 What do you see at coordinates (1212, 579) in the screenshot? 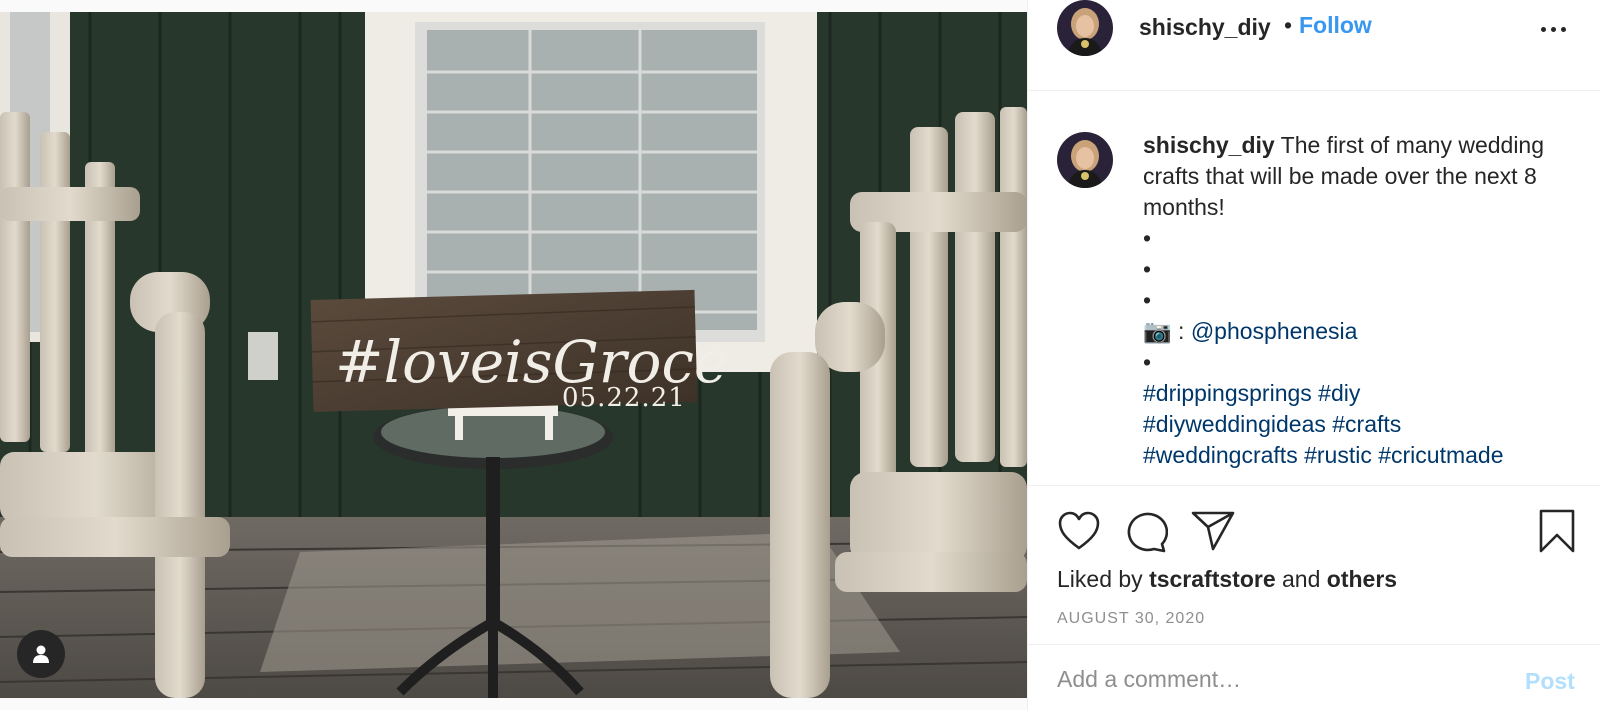
I see `liked-by-user-link: tscraftstore` at bounding box center [1212, 579].